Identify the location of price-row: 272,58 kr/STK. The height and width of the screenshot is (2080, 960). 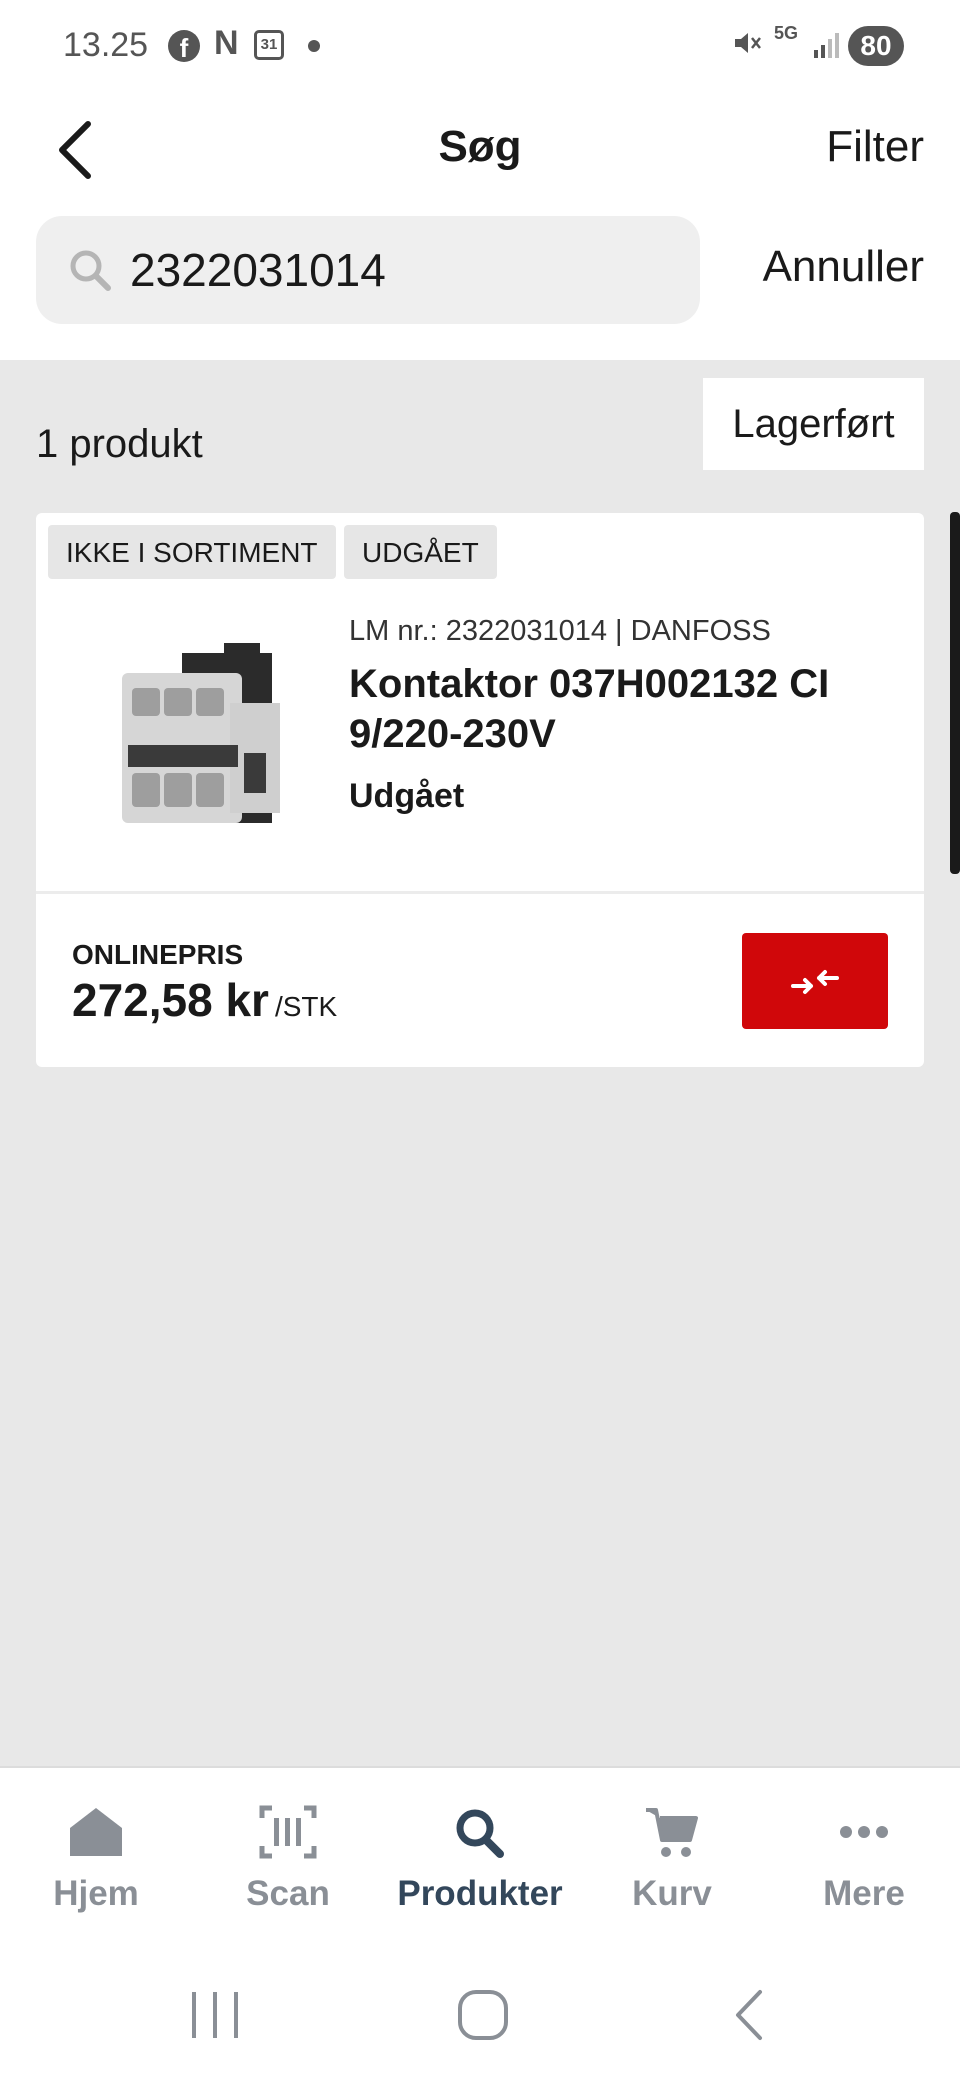
(204, 1000).